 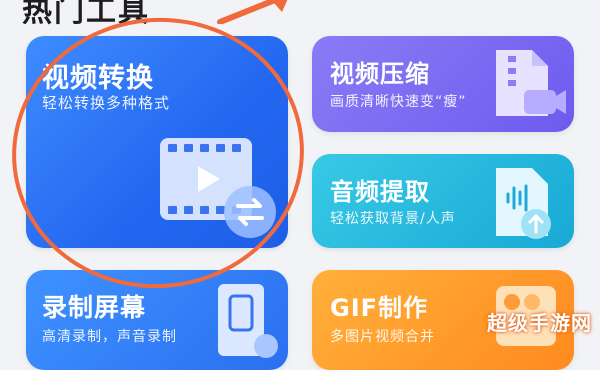 I want to click on gif-make-title: GIF制作, so click(x=379, y=308).